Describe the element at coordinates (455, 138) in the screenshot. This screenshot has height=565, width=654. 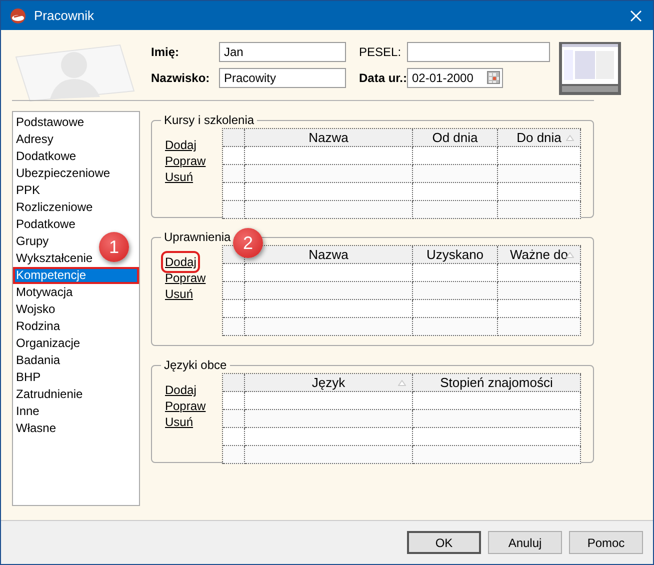
I see `column-header: Od dnia` at that location.